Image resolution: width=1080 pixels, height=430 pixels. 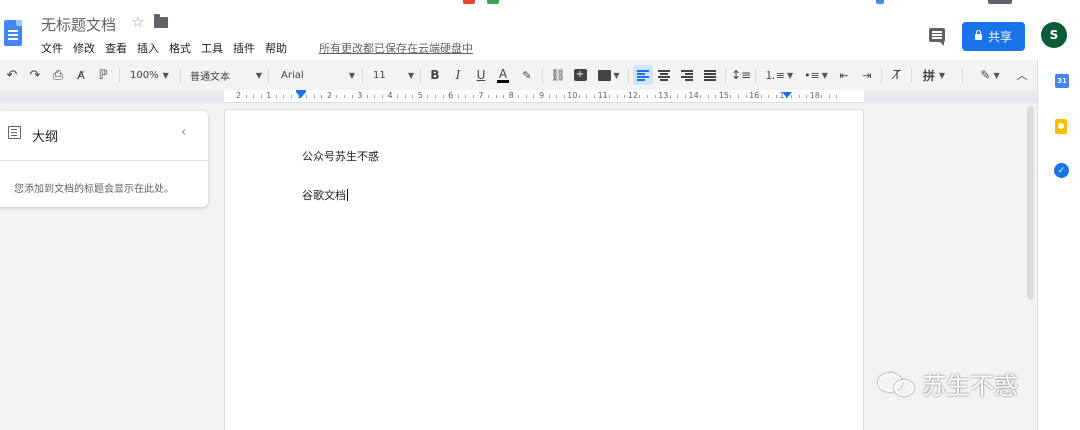 I want to click on redo-icon: ↷, so click(x=35, y=75).